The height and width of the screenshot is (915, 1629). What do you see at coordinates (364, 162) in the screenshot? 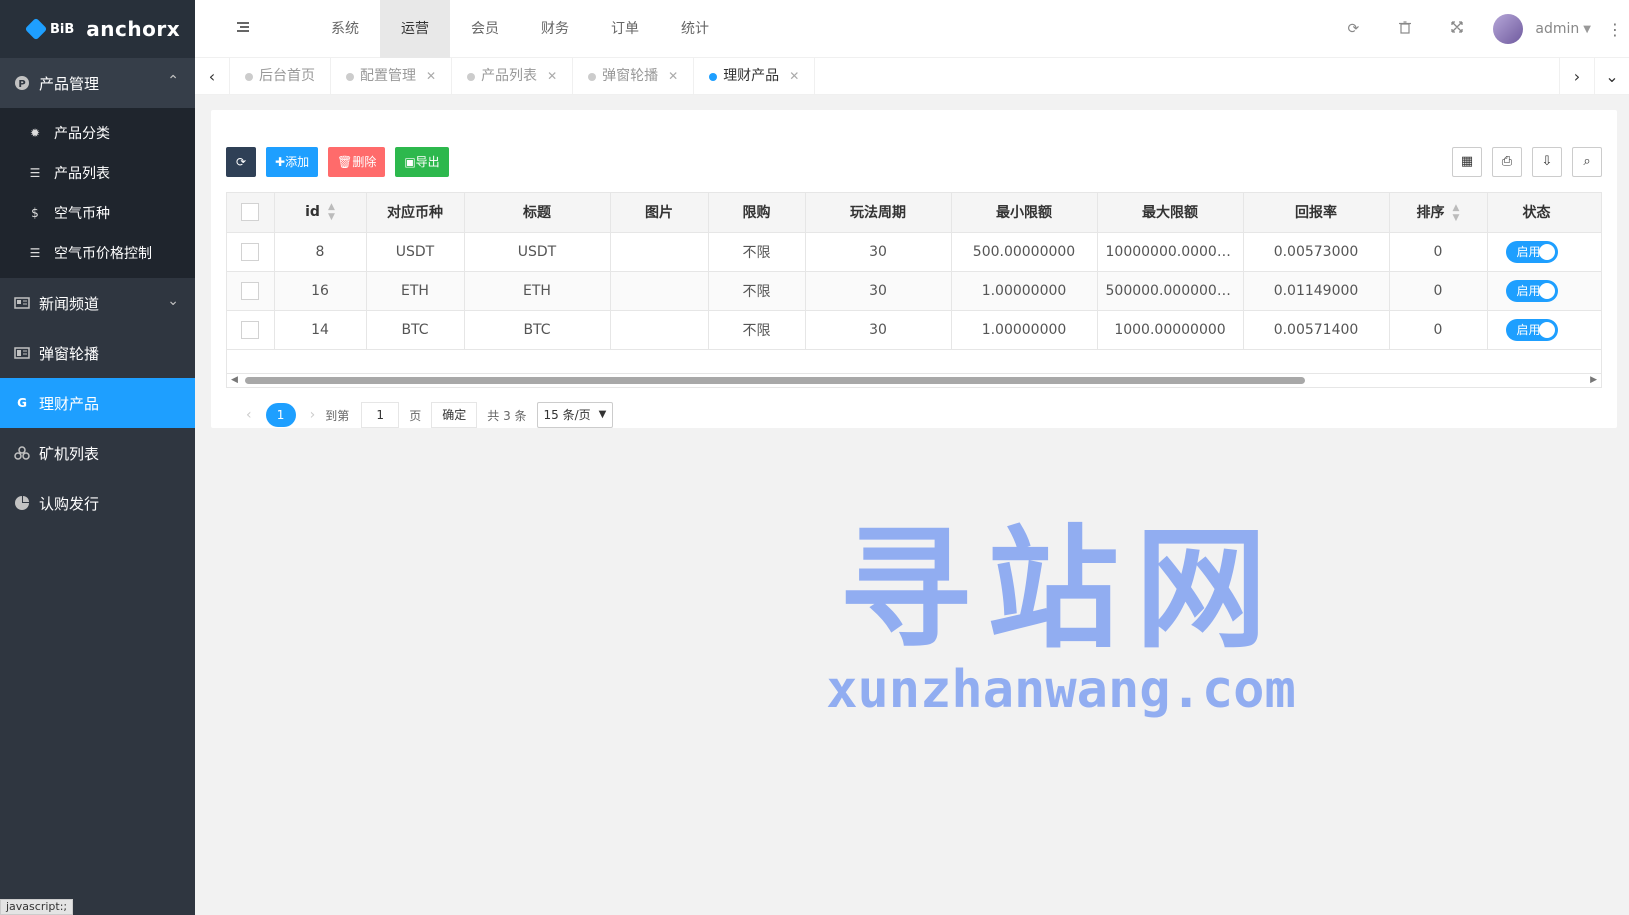
I see `delete-label: 删除` at bounding box center [364, 162].